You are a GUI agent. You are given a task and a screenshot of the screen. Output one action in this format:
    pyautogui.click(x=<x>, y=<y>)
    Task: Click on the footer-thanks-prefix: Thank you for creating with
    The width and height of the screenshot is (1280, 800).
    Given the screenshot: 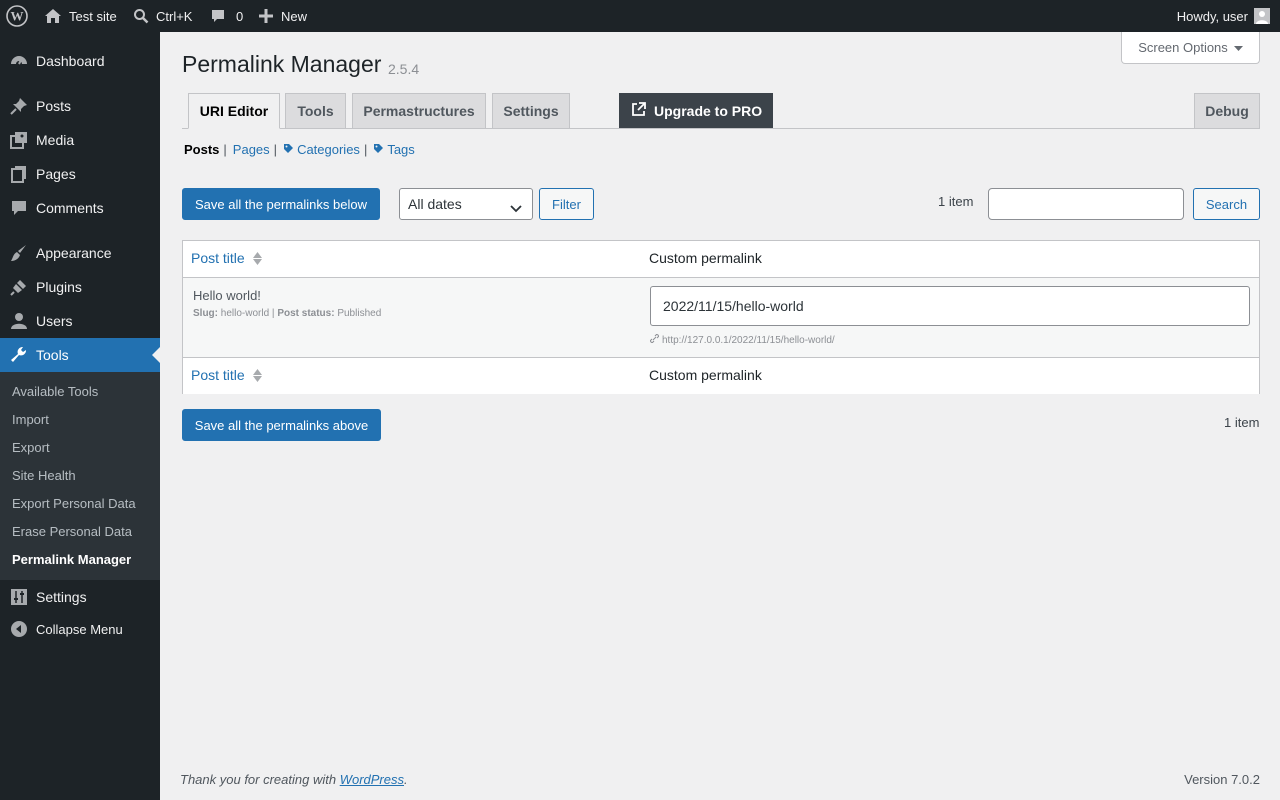 What is the action you would take?
    pyautogui.click(x=260, y=779)
    